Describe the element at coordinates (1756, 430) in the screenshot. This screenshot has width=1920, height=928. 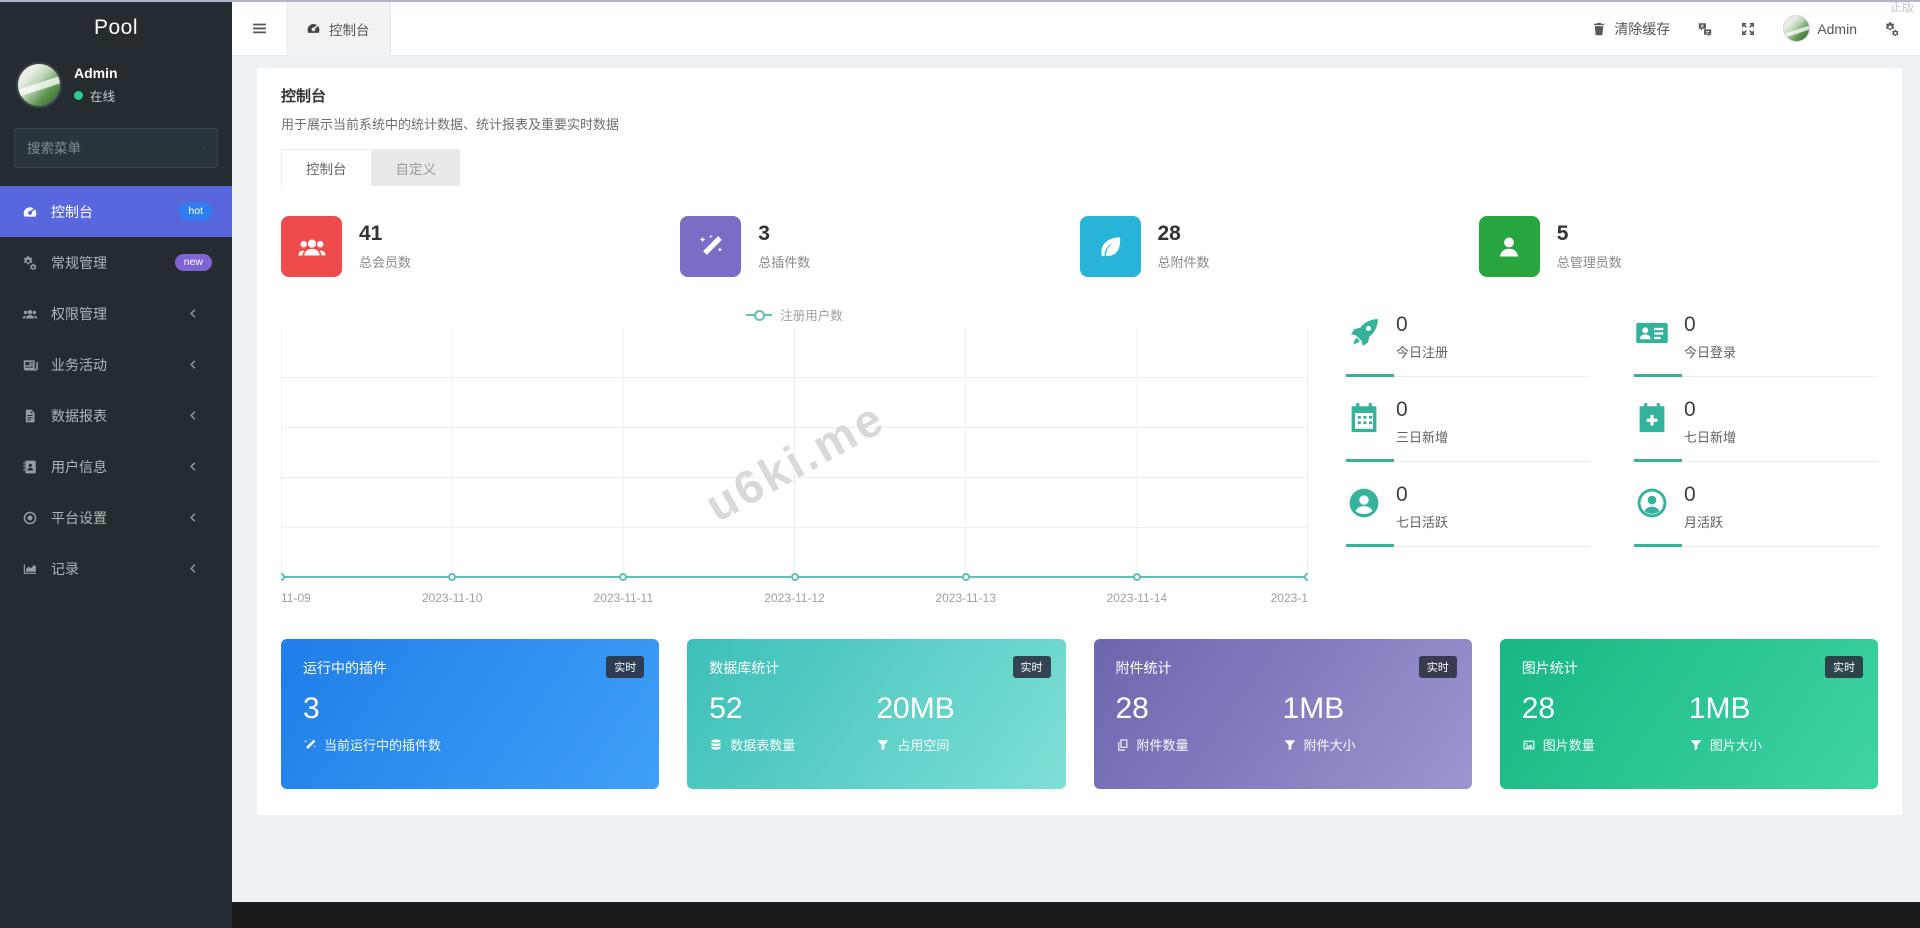
I see `quick-stat-7day-new: 0 七日新增` at that location.